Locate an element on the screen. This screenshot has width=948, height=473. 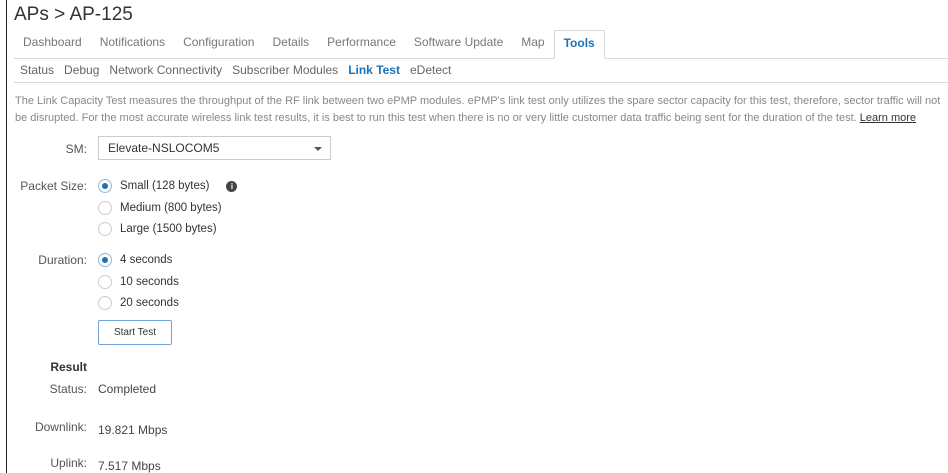
duration-option-10s: 10 seconds is located at coordinates (138, 282).